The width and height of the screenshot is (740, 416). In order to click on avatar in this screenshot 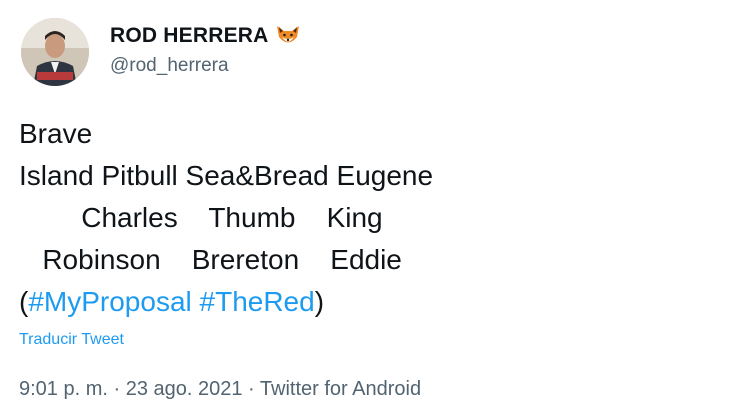, I will do `click(55, 52)`.